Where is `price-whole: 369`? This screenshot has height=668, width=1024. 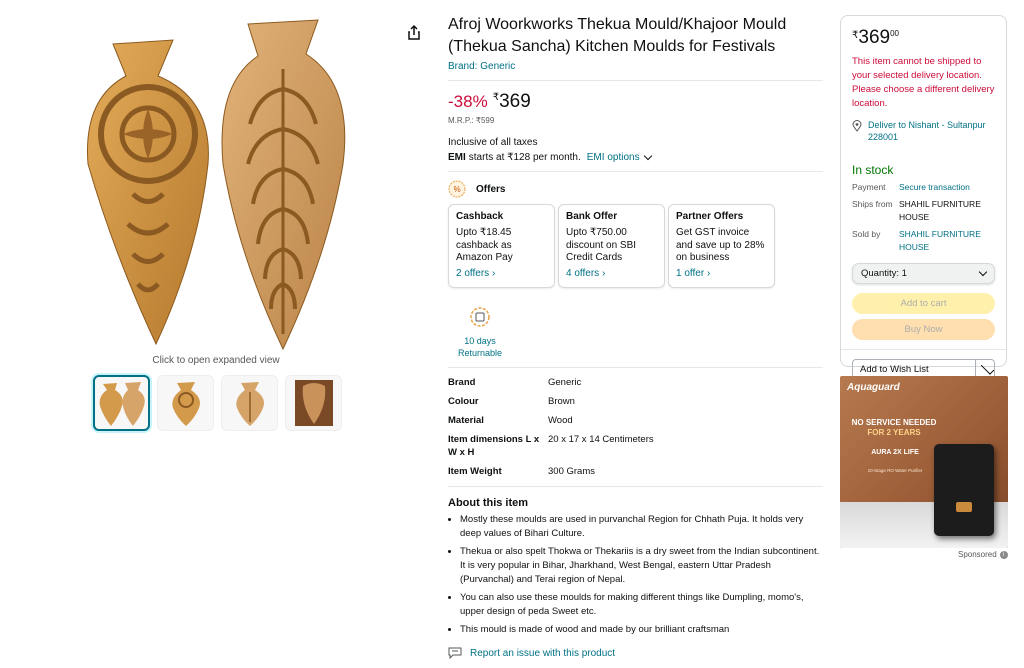 price-whole: 369 is located at coordinates (874, 37).